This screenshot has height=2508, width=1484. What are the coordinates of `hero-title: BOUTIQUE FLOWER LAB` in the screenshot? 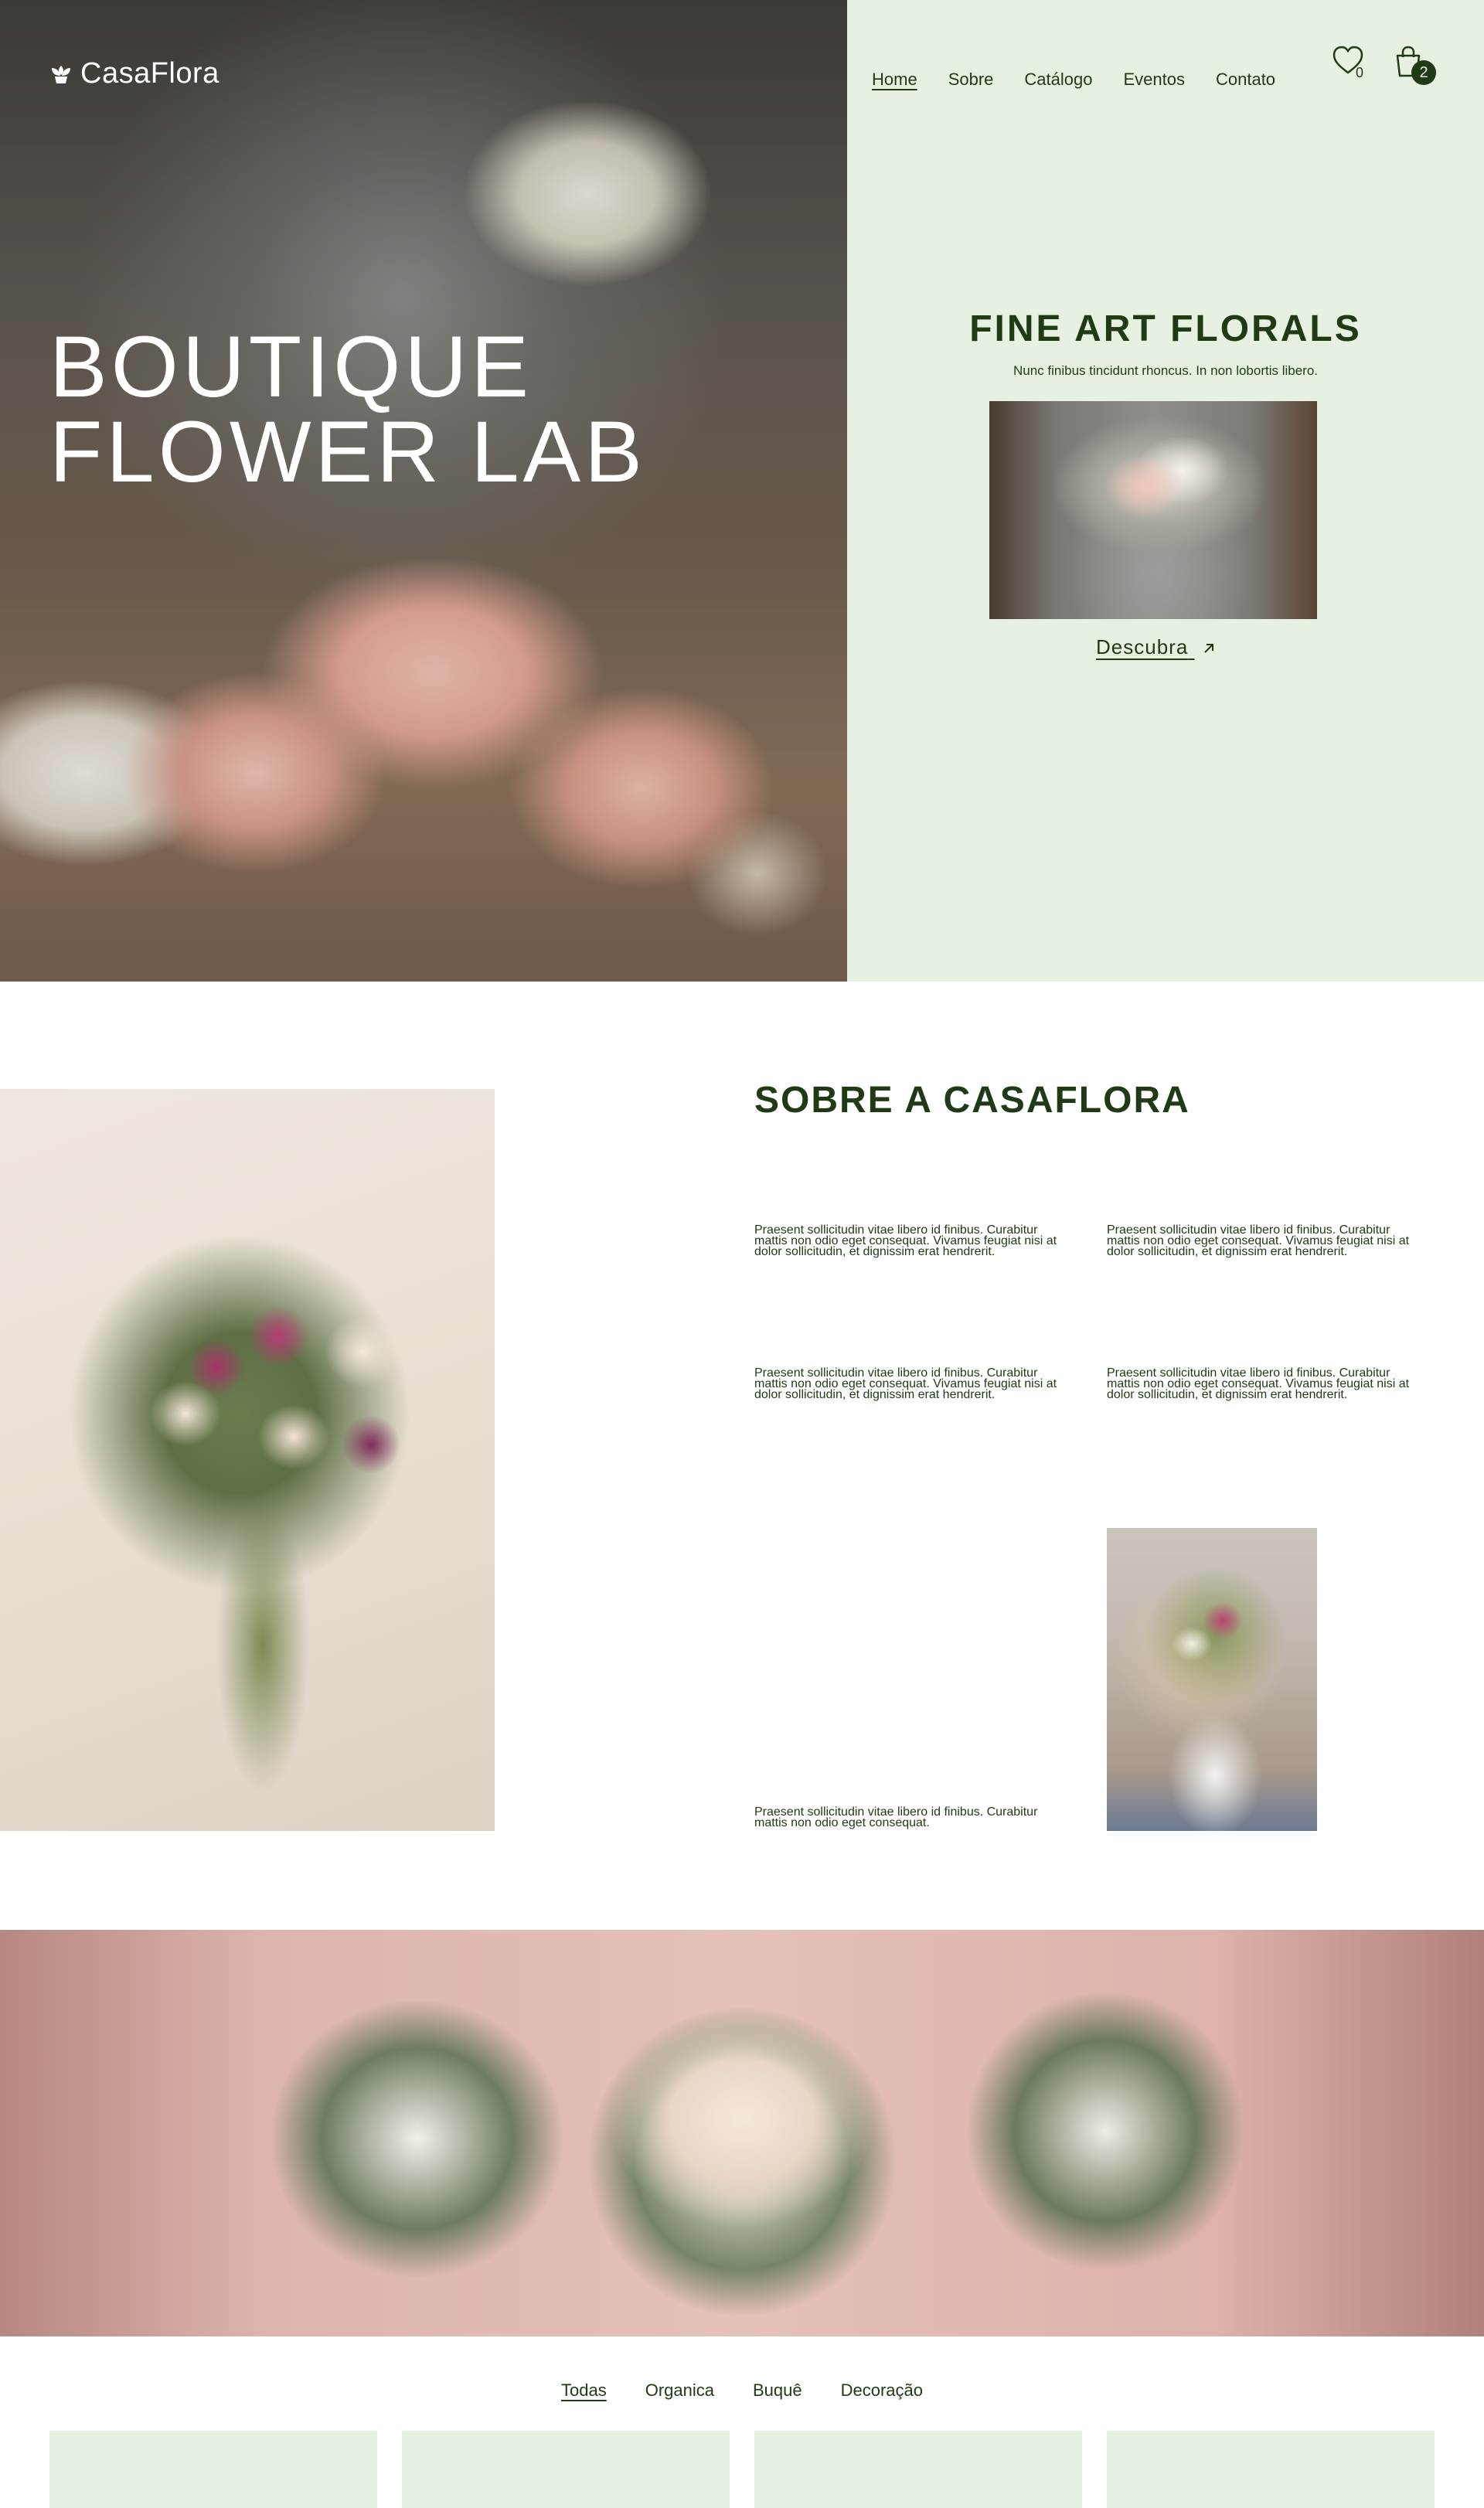 It's located at (347, 409).